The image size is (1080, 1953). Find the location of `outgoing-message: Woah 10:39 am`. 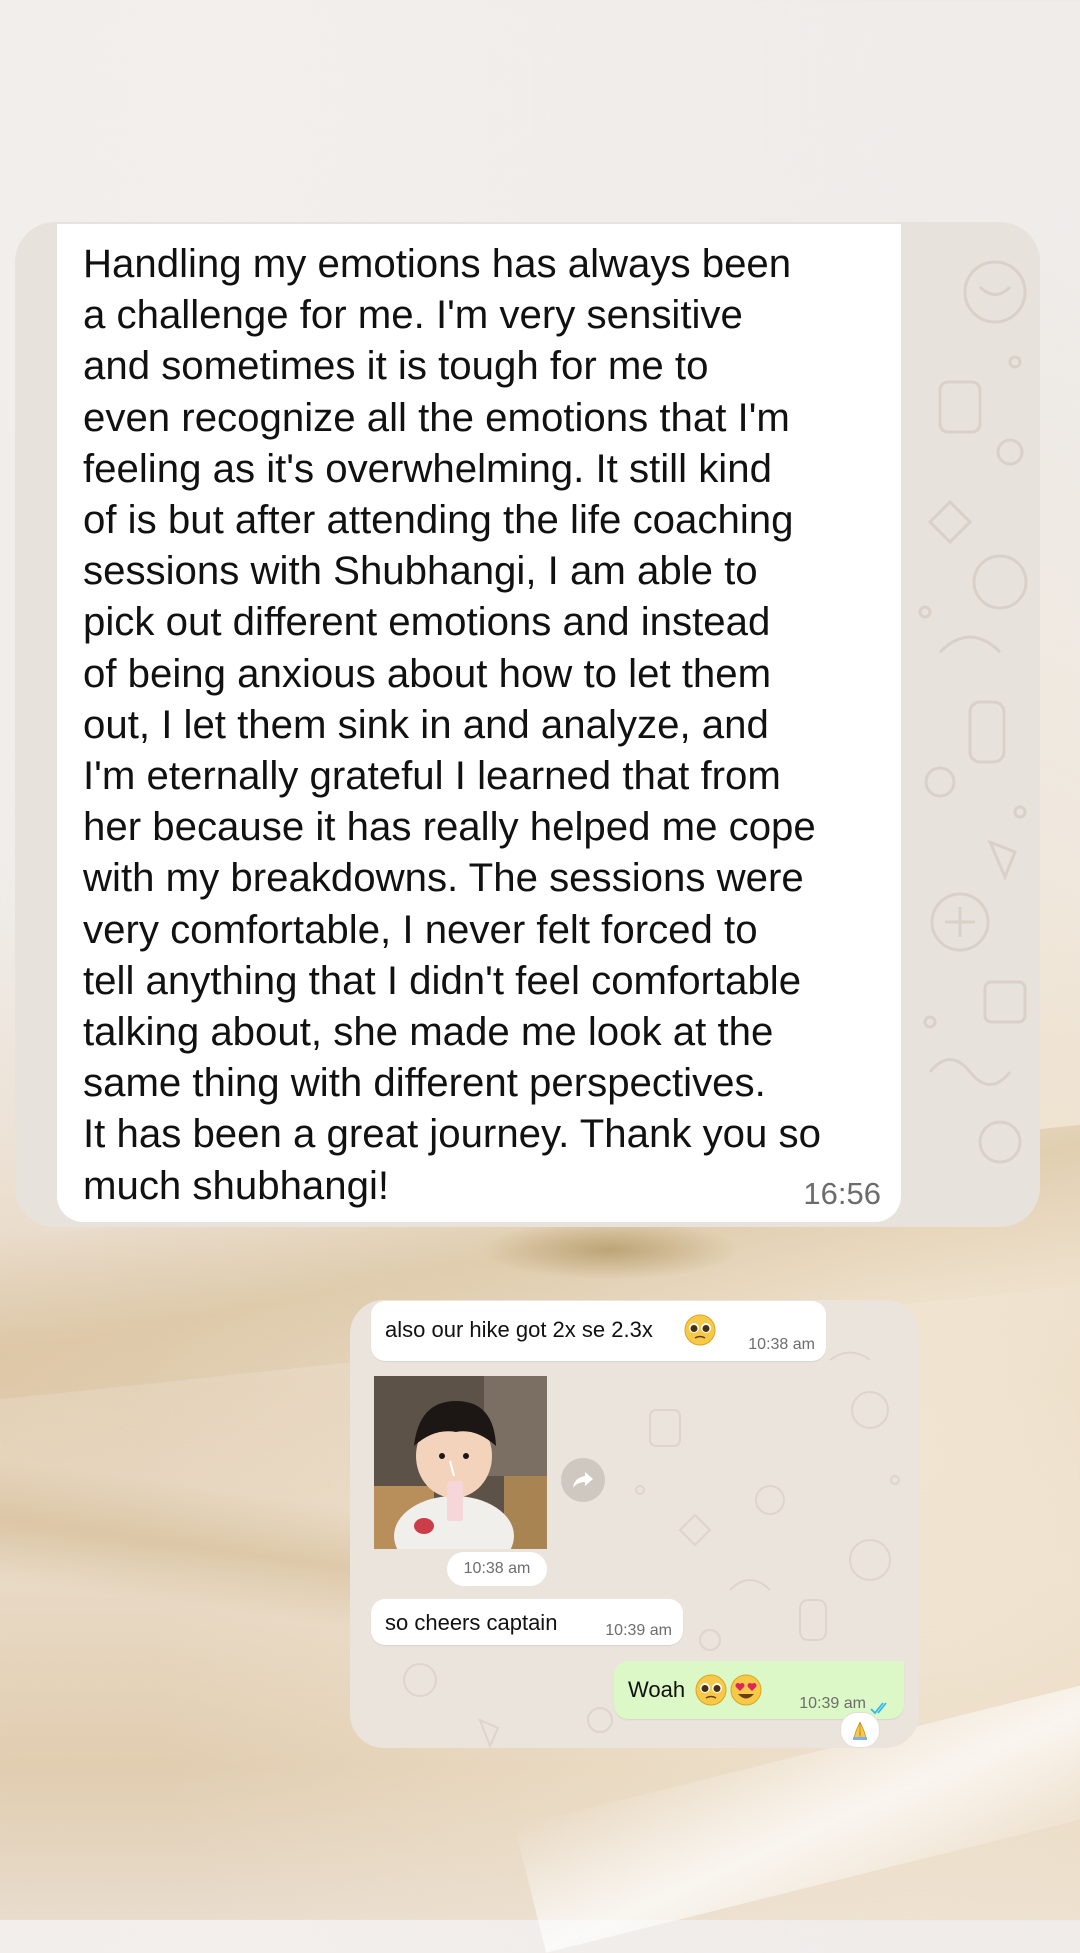

outgoing-message: Woah 10:39 am is located at coordinates (759, 1690).